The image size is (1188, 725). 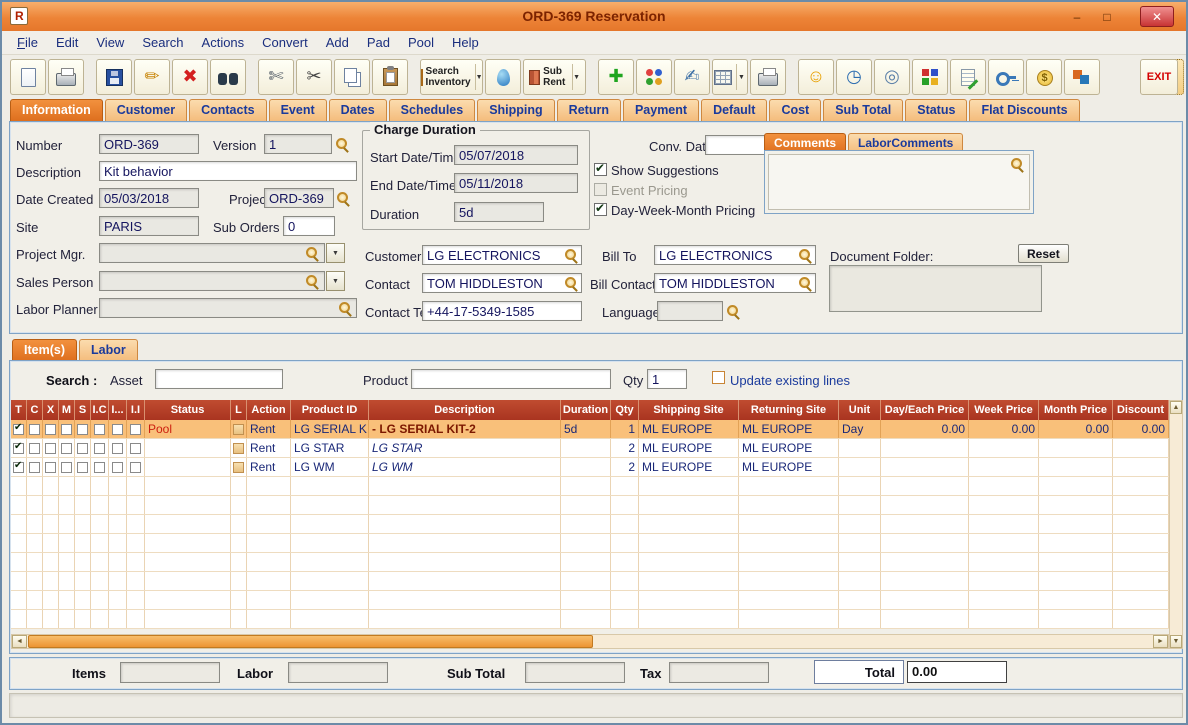 I want to click on reset-button: Reset, so click(x=1043, y=253).